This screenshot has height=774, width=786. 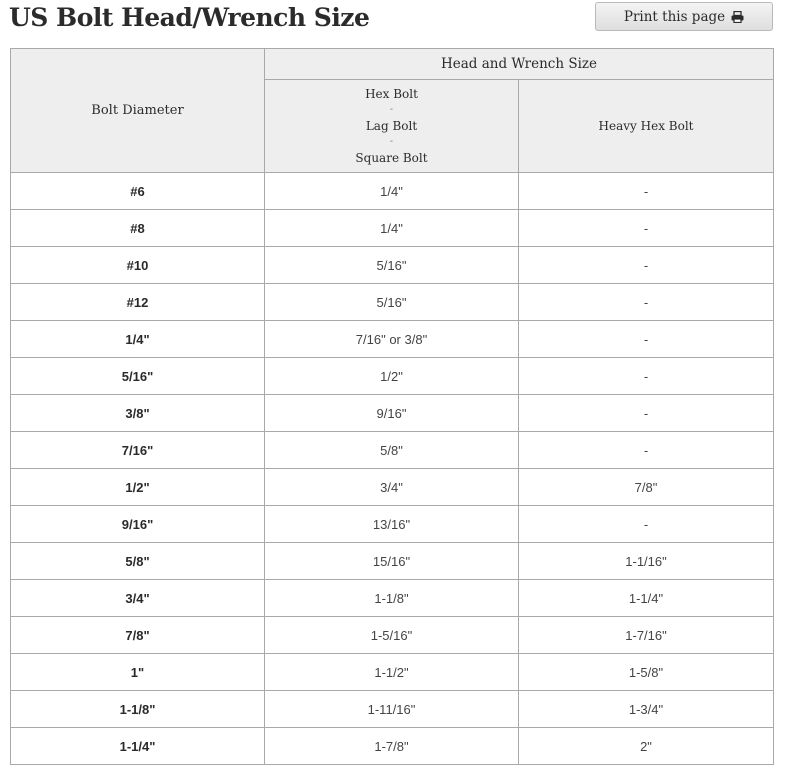 I want to click on cell-bolt-diameter: 5/8", so click(x=137, y=561).